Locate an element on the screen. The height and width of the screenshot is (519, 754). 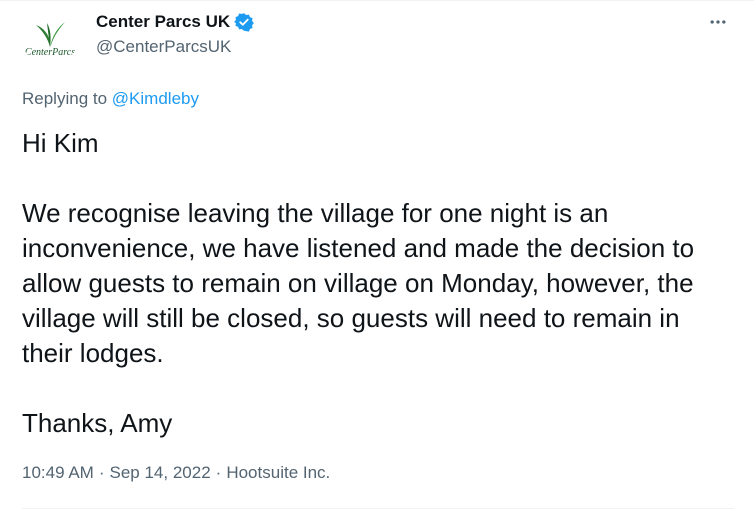
tweet-time: 10:49 AM is located at coordinates (58, 473).